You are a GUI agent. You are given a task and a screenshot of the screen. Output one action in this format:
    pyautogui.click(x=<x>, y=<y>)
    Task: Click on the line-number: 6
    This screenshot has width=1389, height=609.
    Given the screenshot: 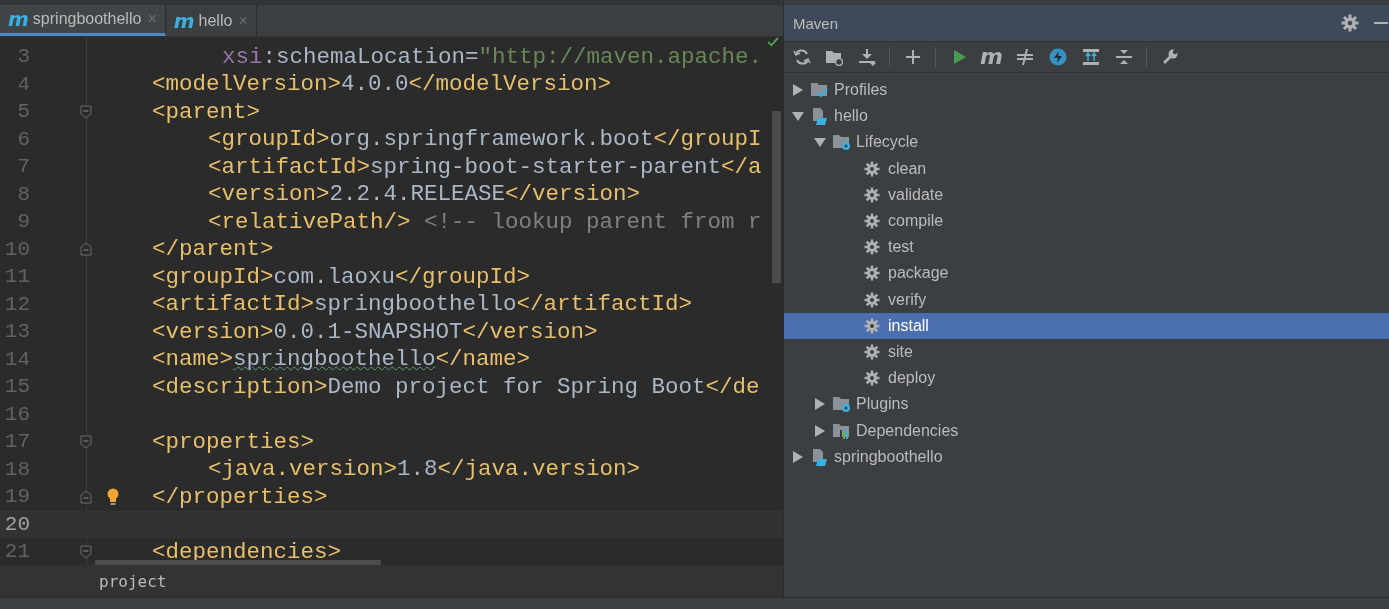 What is the action you would take?
    pyautogui.click(x=23, y=139)
    